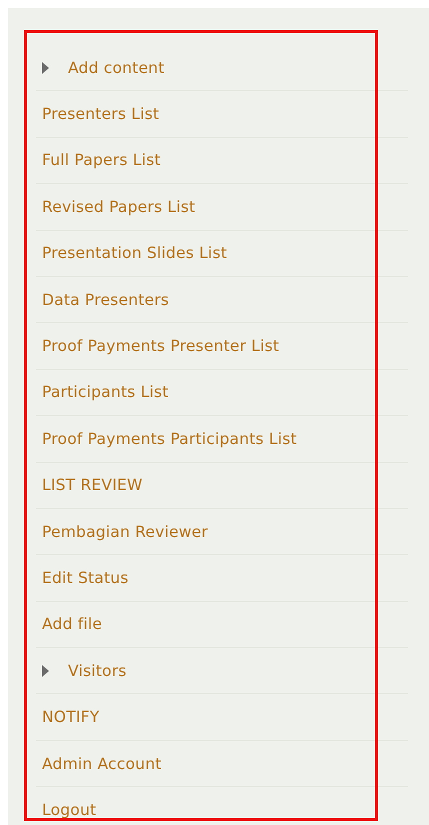  I want to click on menu-link: Logout, so click(69, 809).